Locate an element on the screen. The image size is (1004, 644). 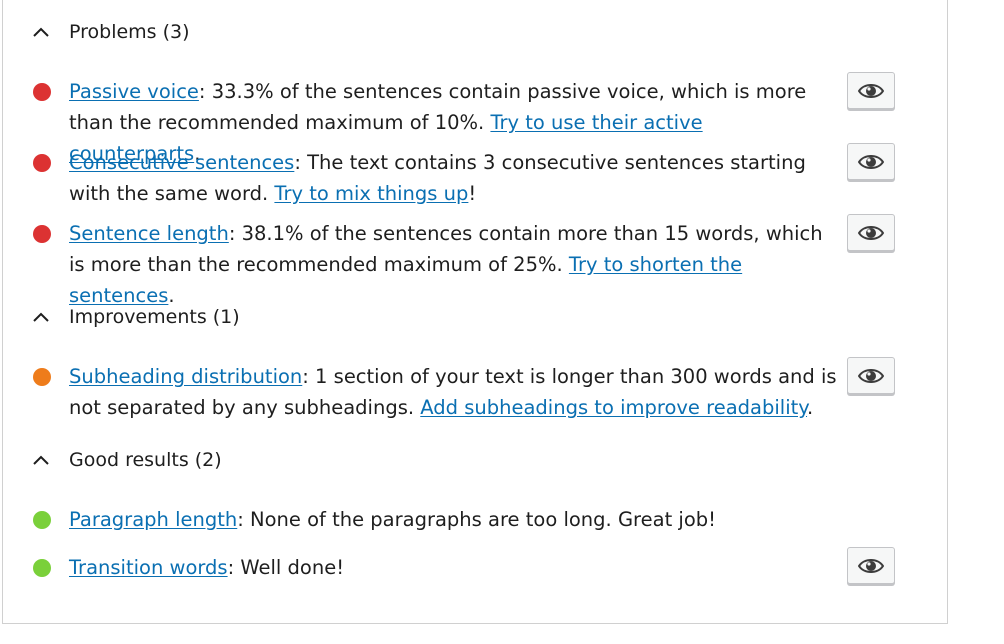
improvement-bullet-icon is located at coordinates (42, 377).